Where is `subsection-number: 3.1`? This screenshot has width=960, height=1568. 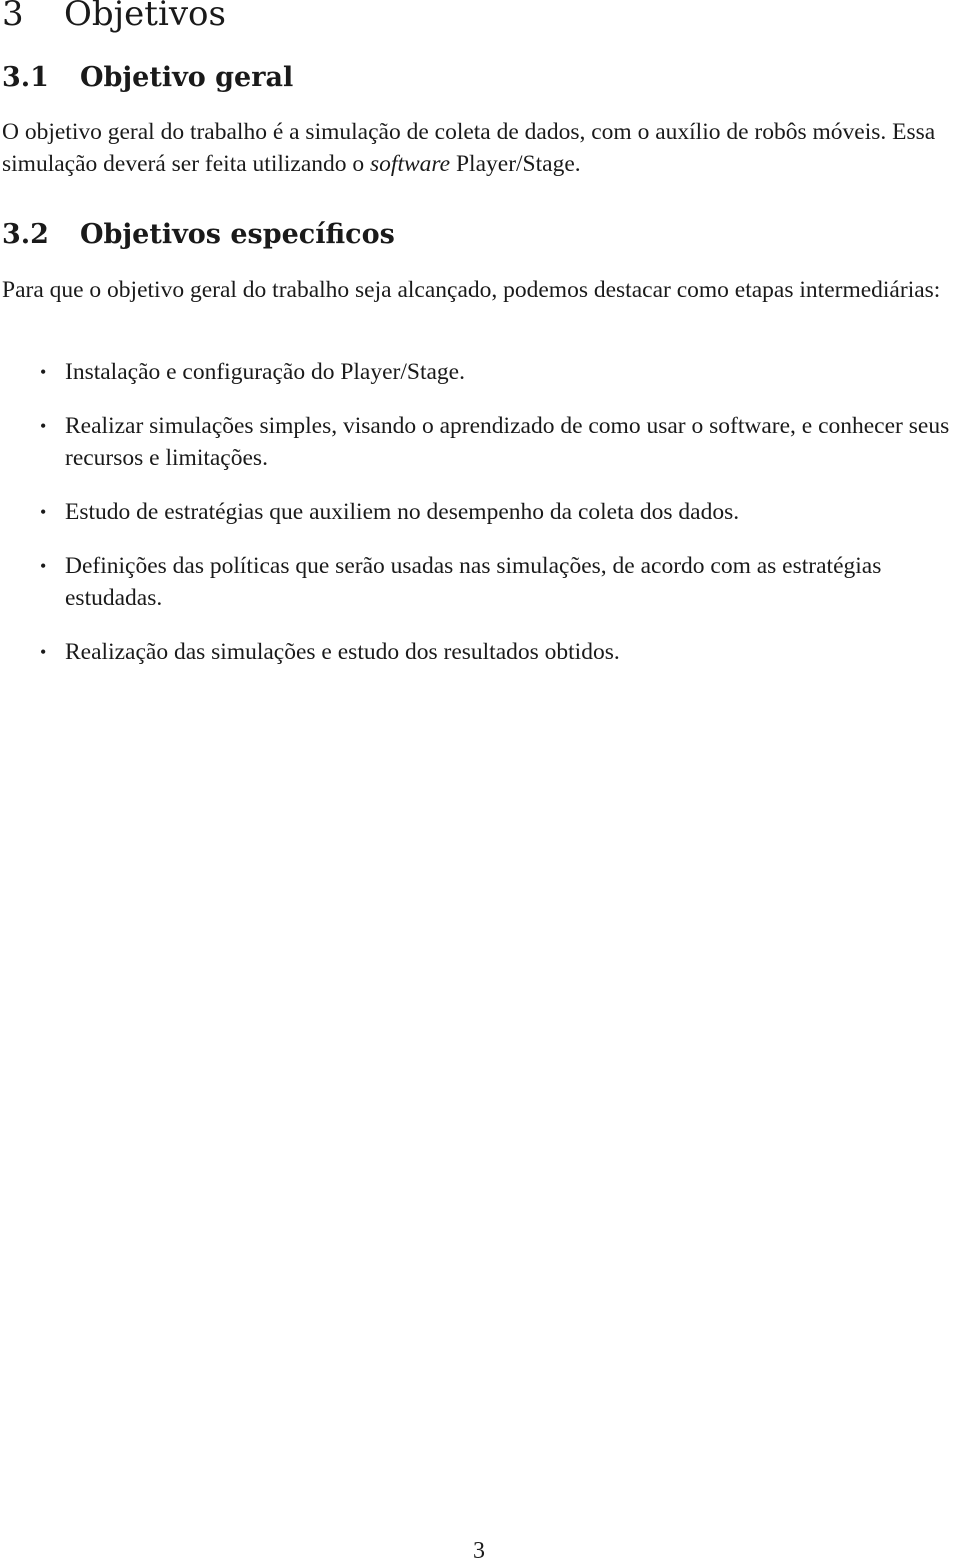 subsection-number: 3.1 is located at coordinates (25, 77).